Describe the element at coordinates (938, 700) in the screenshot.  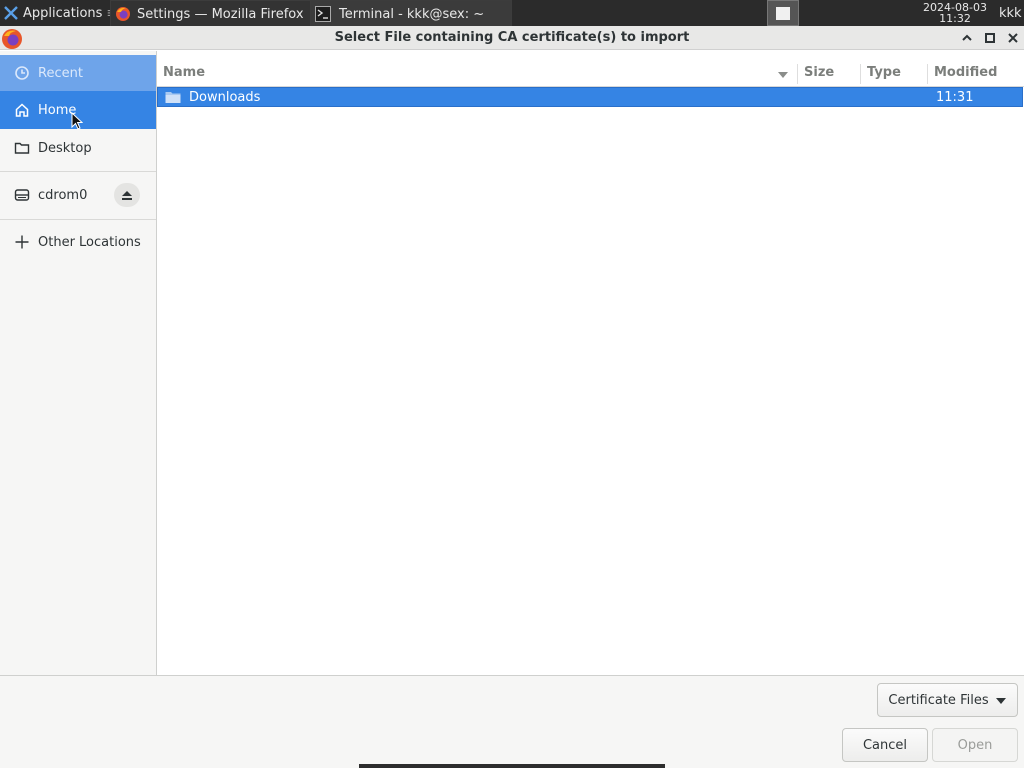
I see `file-filter-label: Certificate Files` at that location.